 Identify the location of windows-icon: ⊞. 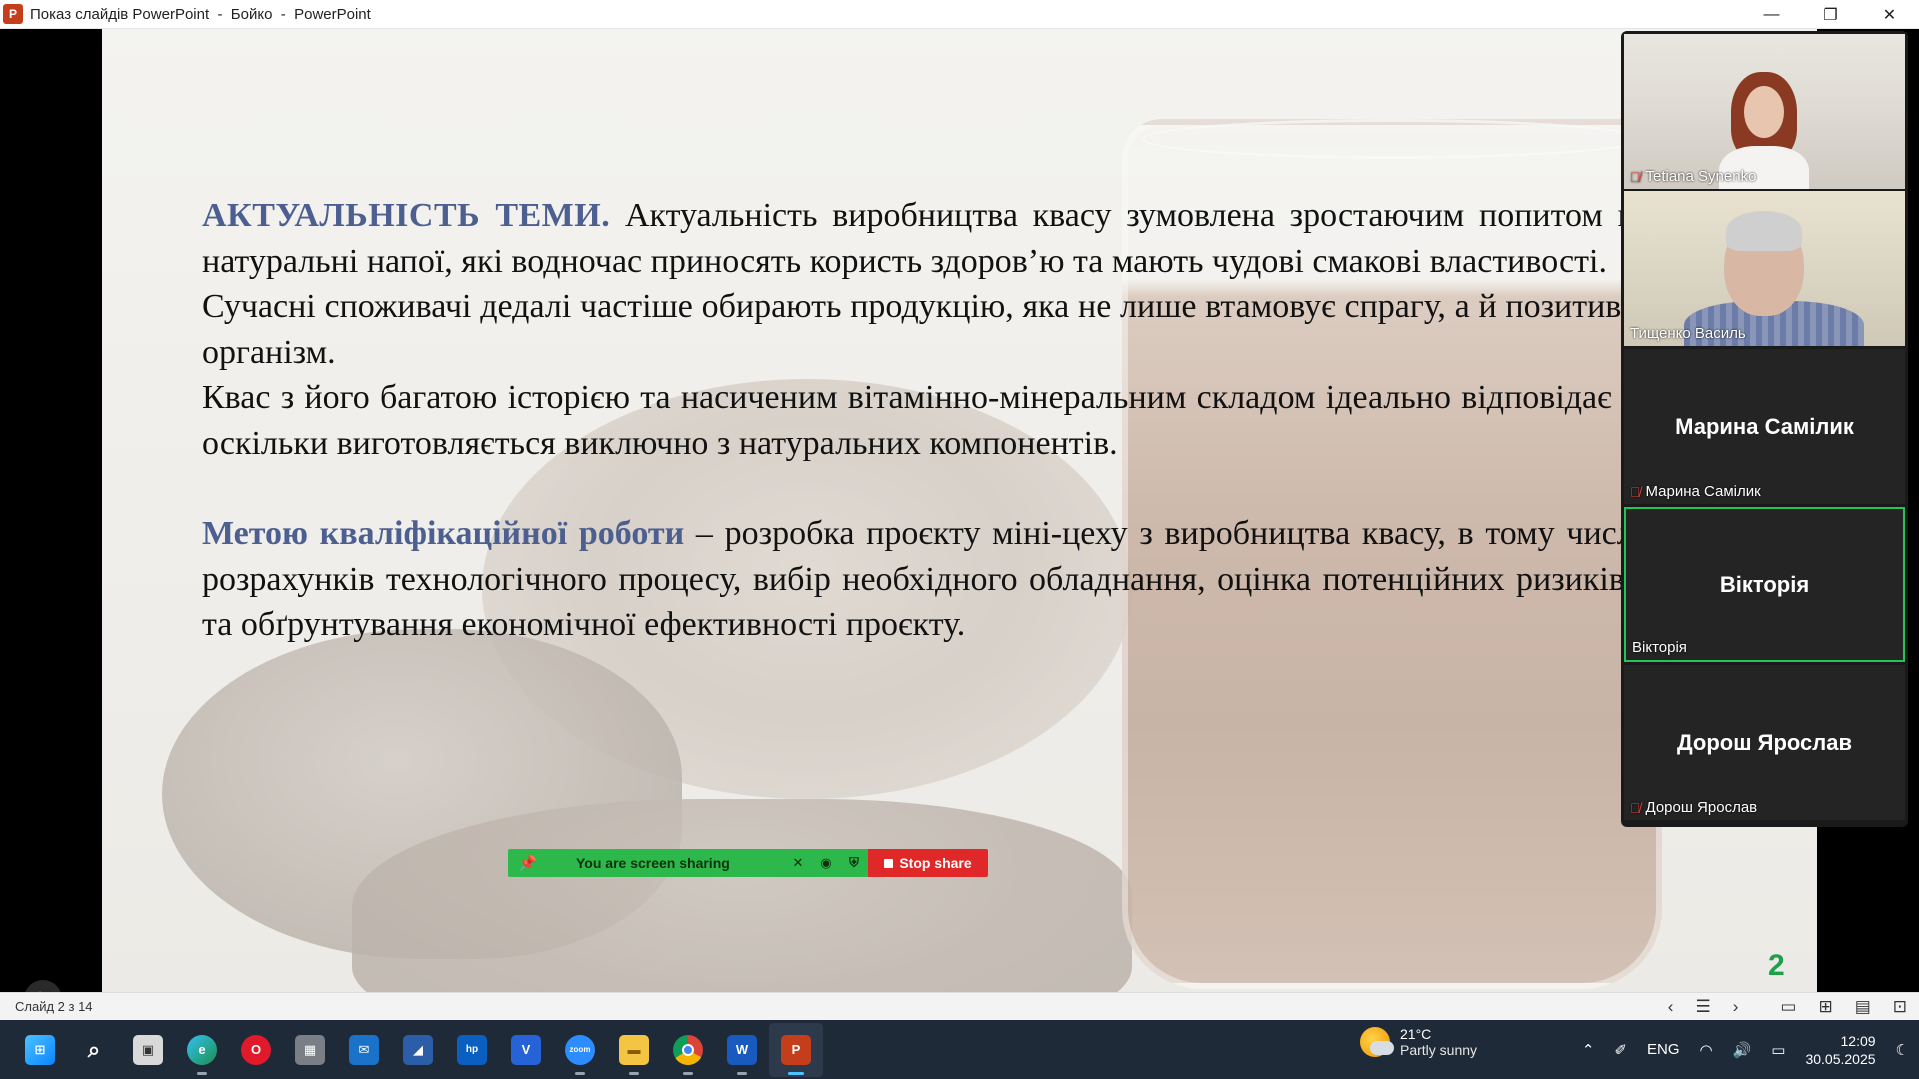
(40, 1049).